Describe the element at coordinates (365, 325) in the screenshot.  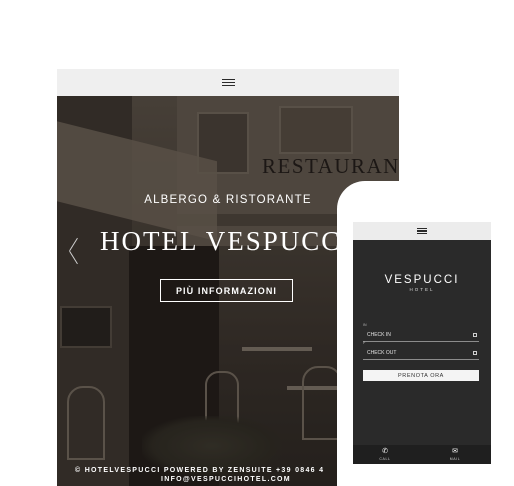
I see `checkin-label: IN` at that location.